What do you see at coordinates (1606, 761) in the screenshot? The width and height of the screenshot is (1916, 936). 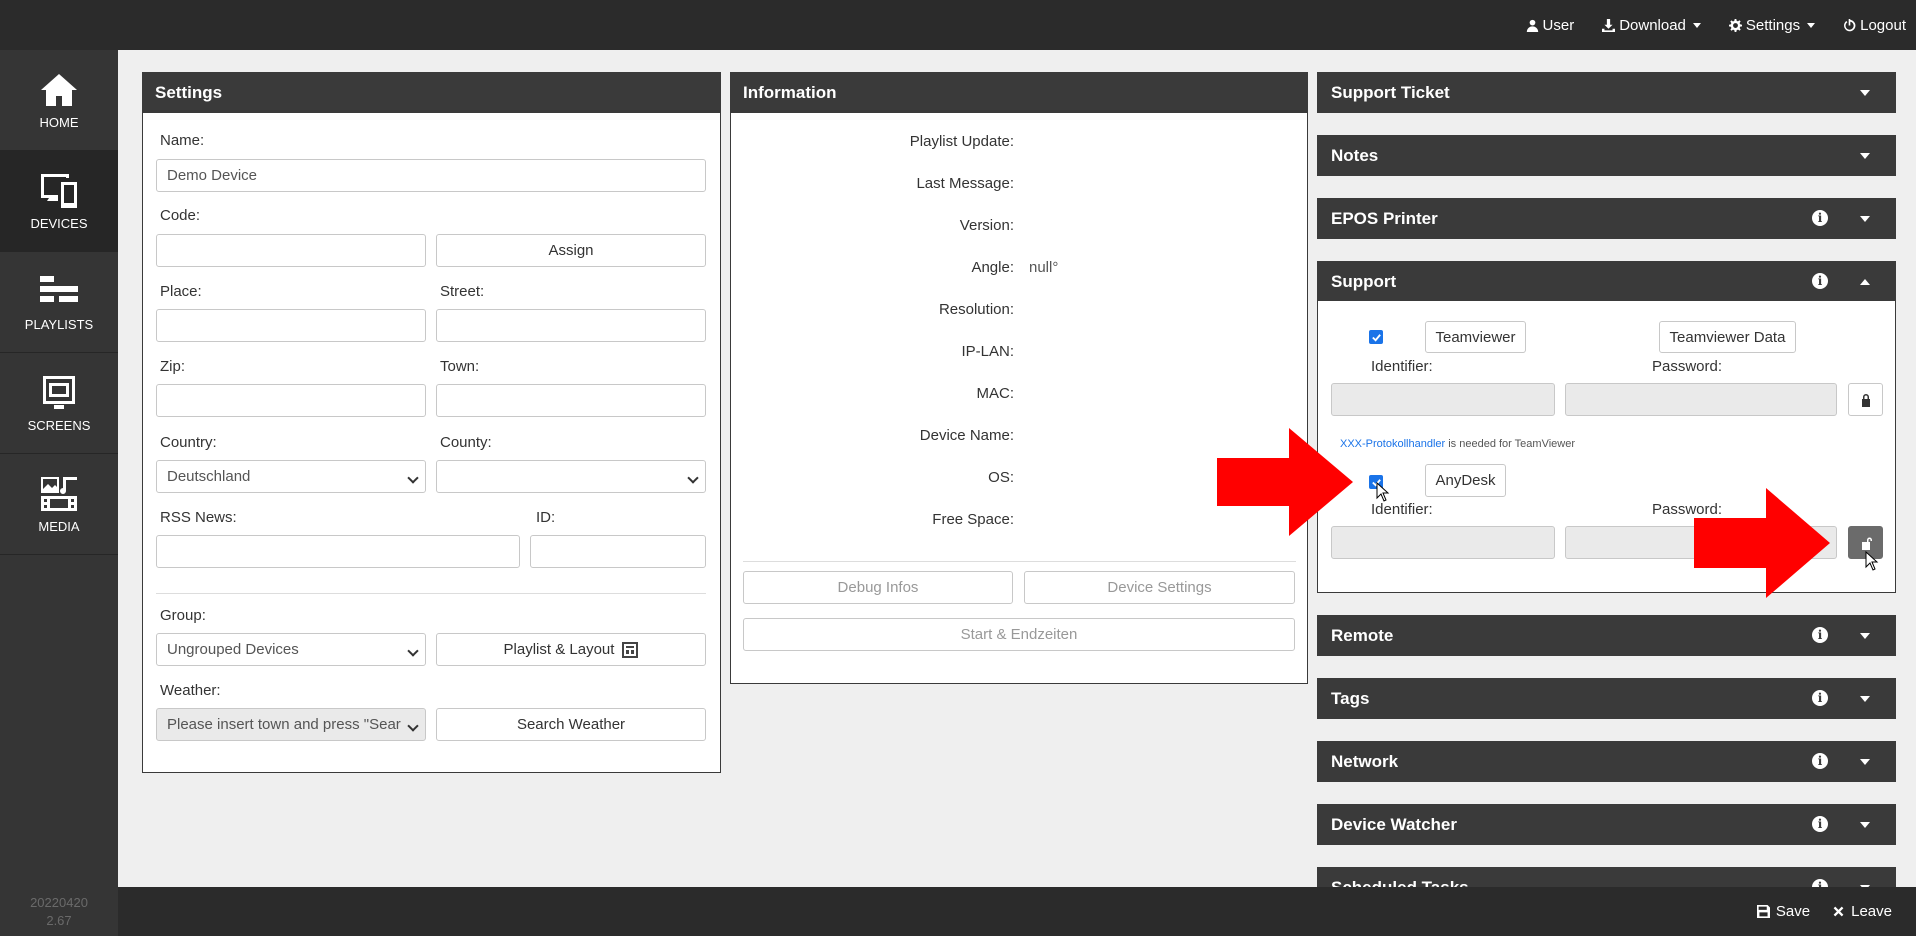 I see `accordion-network: Network i` at bounding box center [1606, 761].